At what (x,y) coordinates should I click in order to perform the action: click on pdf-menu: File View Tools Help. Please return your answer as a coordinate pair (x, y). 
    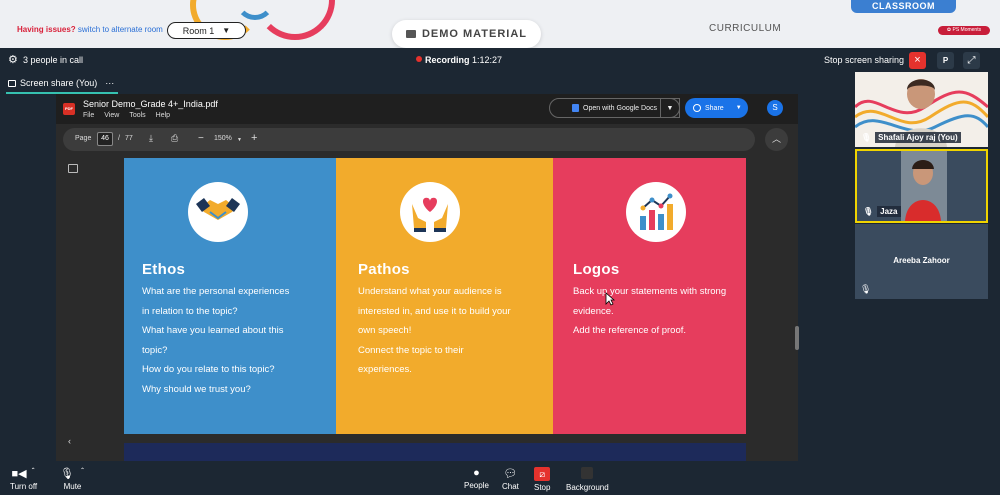
    Looking at the image, I should click on (126, 115).